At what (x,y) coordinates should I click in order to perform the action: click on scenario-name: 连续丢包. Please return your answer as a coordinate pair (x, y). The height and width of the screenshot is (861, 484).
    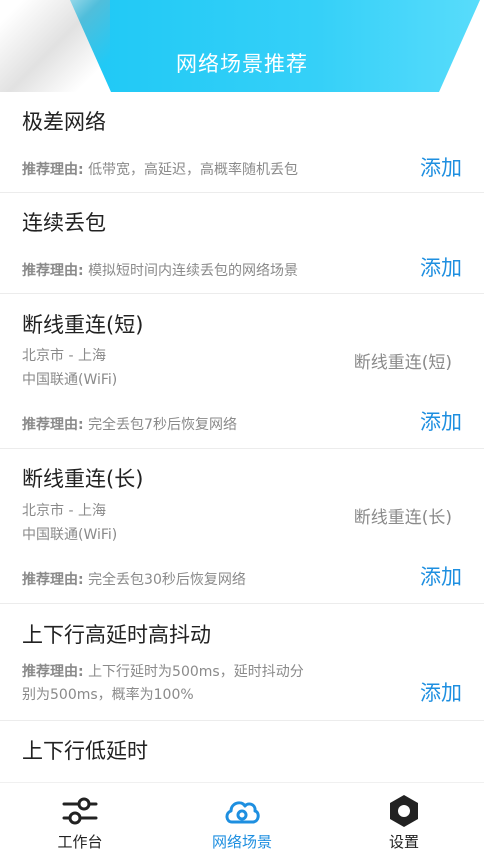
    Looking at the image, I should click on (64, 223).